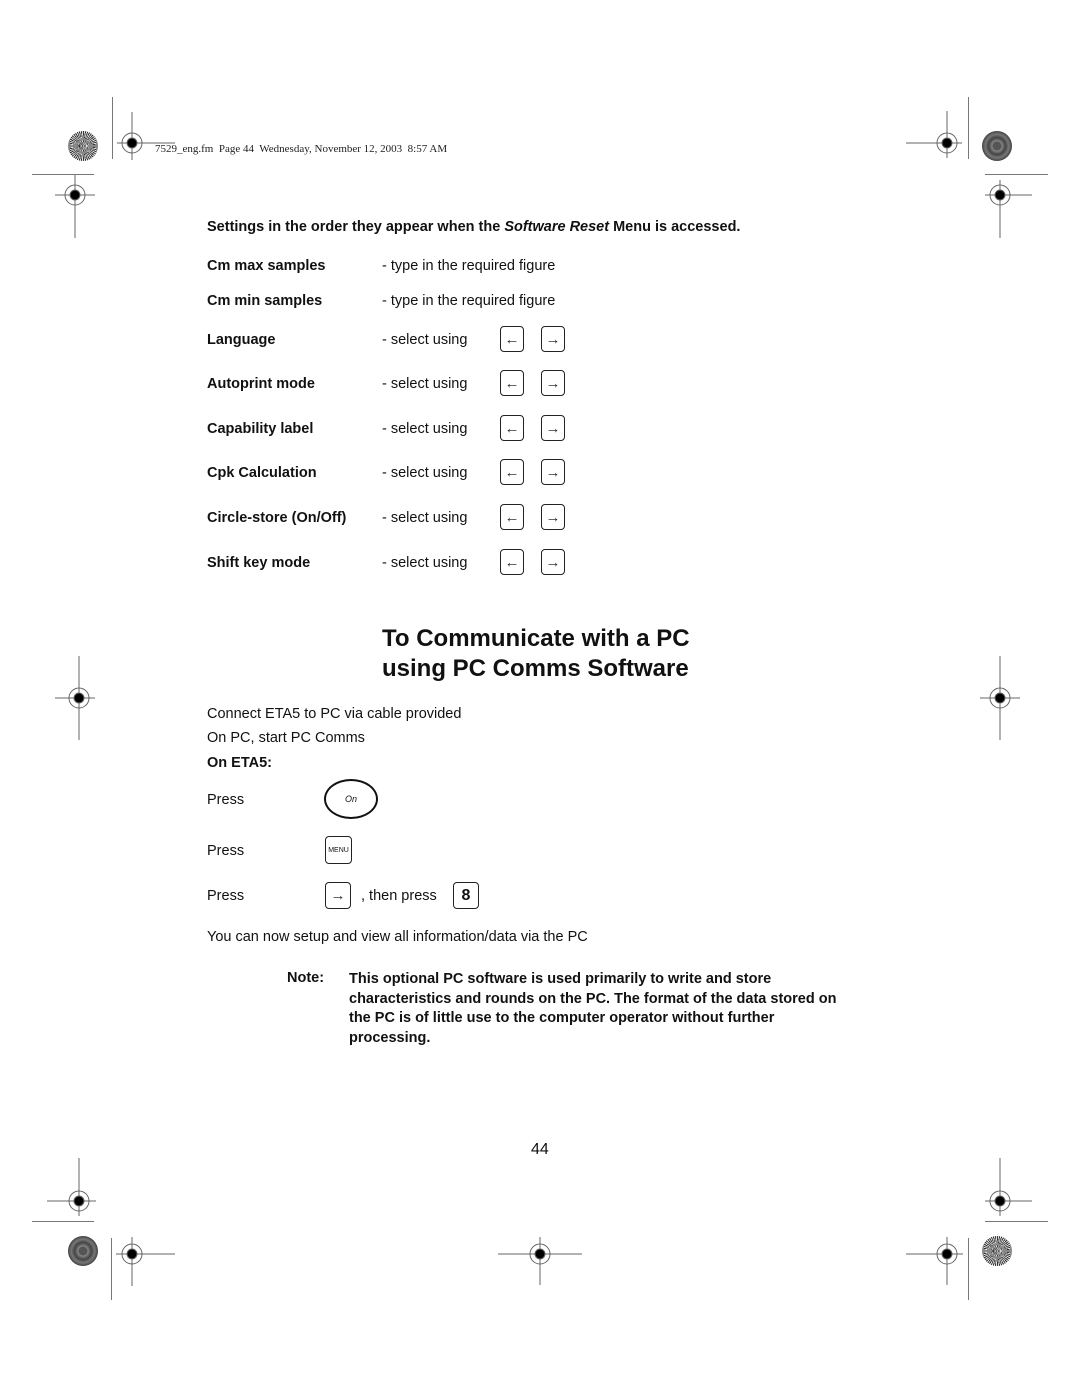 This screenshot has height=1397, width=1080. I want to click on setting-label: Cpk Calculation, so click(262, 473).